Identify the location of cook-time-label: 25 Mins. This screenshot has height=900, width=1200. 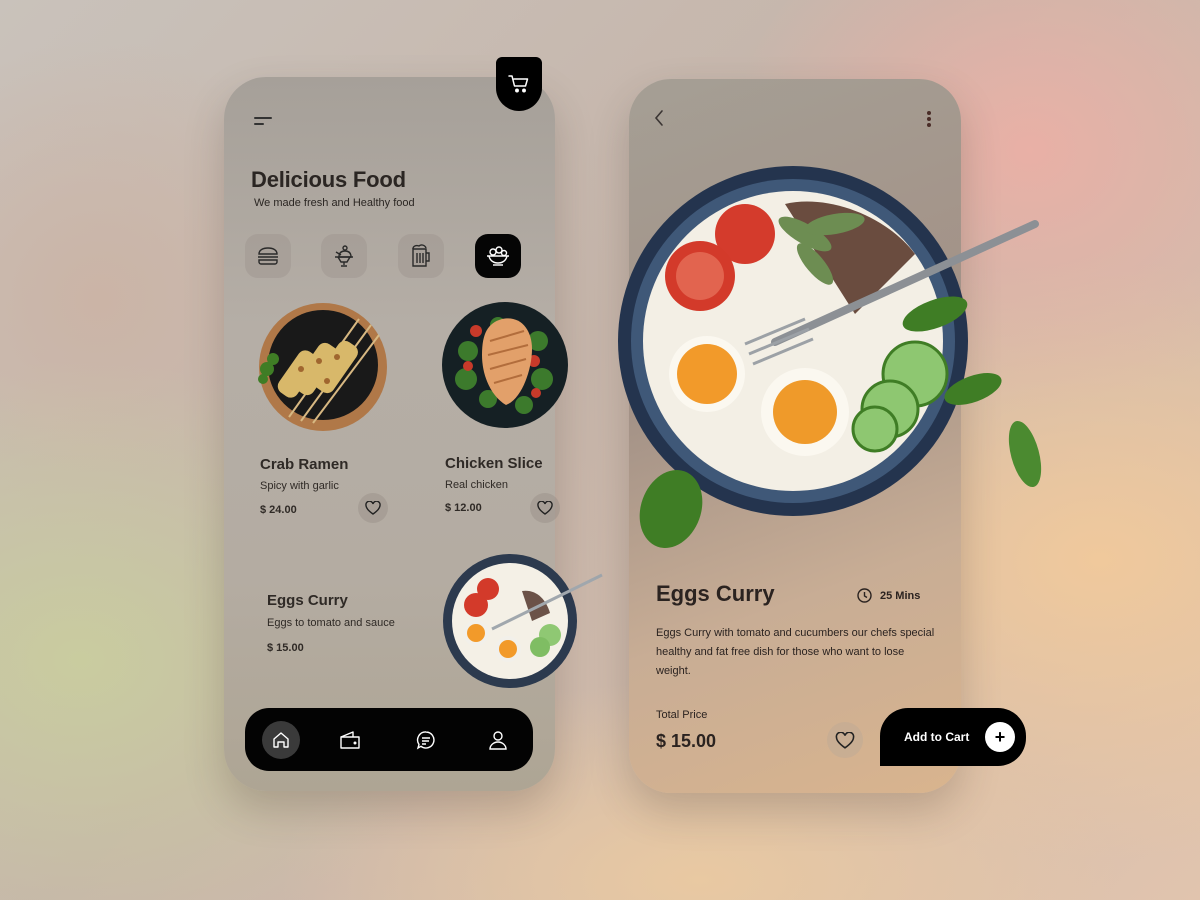
(900, 595).